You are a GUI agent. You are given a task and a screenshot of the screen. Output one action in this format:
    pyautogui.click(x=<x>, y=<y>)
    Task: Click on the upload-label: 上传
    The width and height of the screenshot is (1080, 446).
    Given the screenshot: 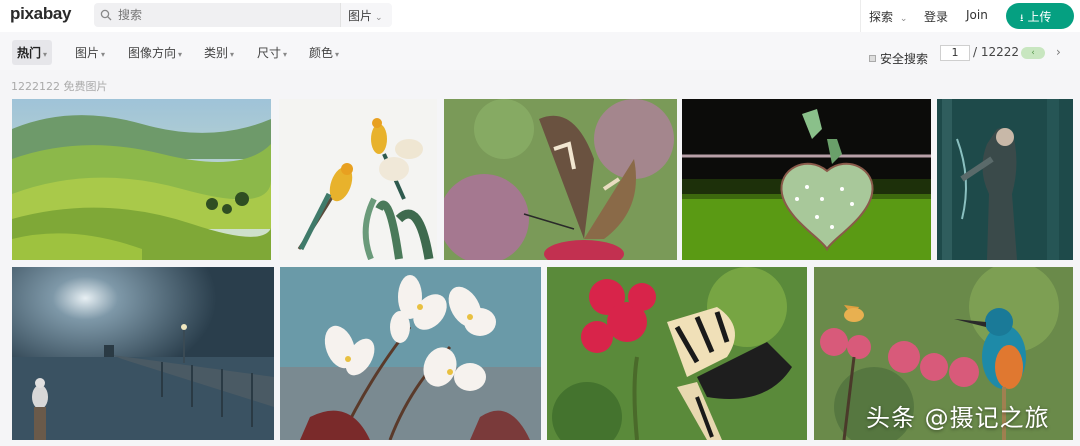 What is the action you would take?
    pyautogui.click(x=1039, y=17)
    